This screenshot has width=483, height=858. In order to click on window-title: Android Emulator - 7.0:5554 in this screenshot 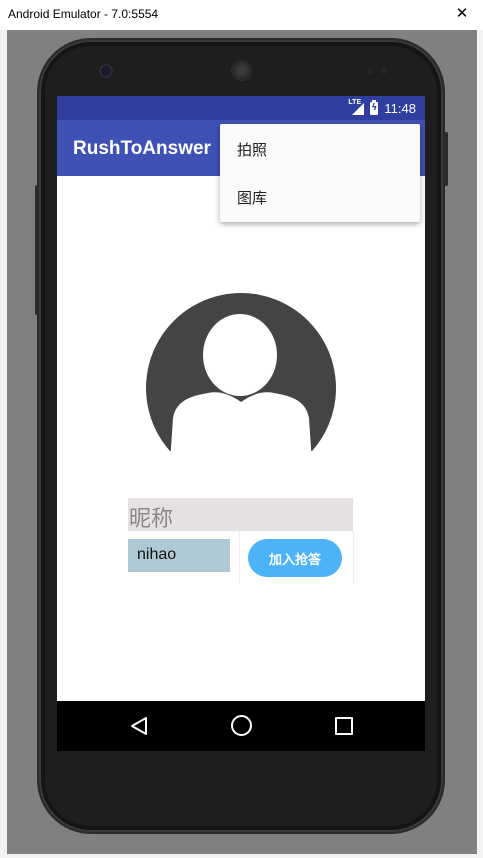, I will do `click(83, 14)`.